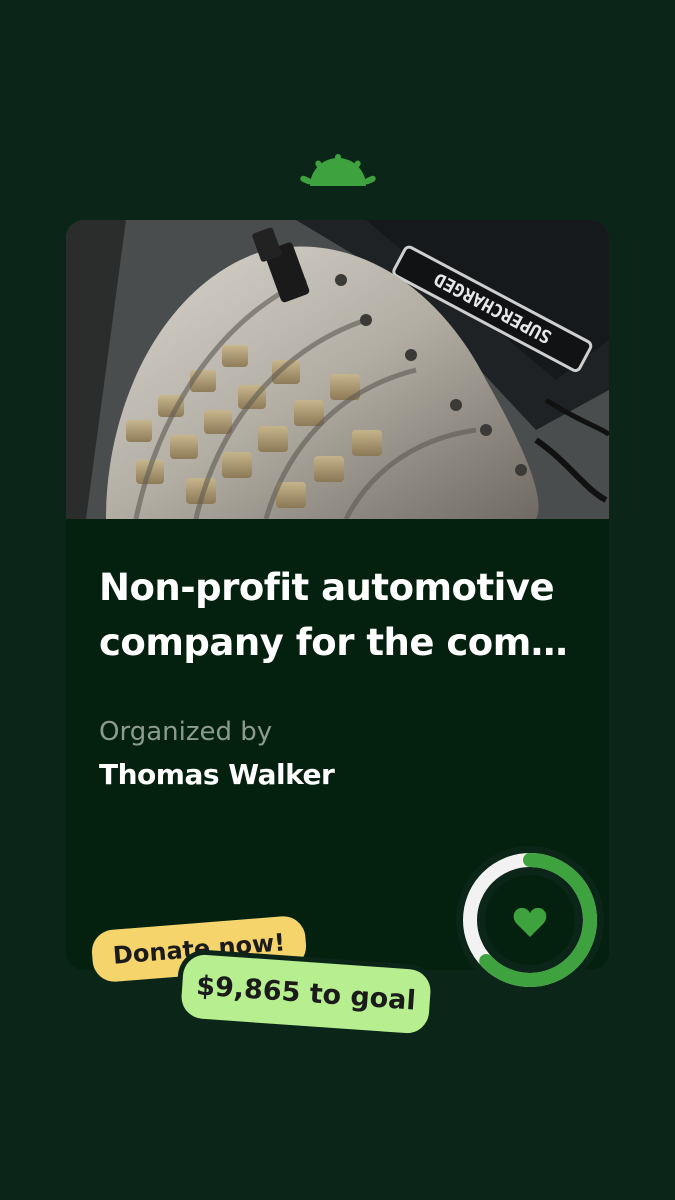  Describe the element at coordinates (327, 587) in the screenshot. I see `title-line-1: Non-profit automotive` at that location.